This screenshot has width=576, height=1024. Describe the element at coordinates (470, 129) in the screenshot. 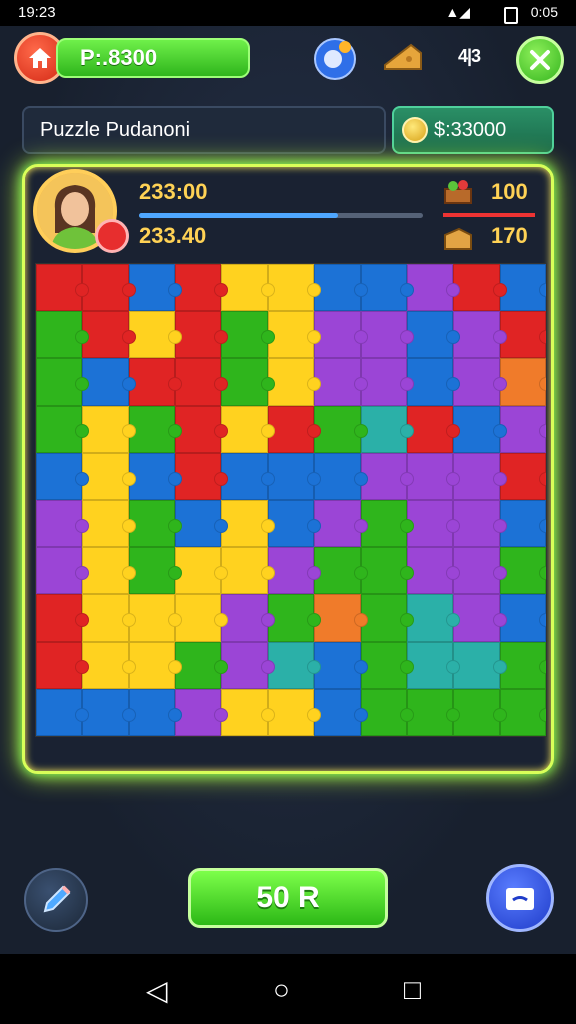

I see `balance-value: $:33000` at that location.